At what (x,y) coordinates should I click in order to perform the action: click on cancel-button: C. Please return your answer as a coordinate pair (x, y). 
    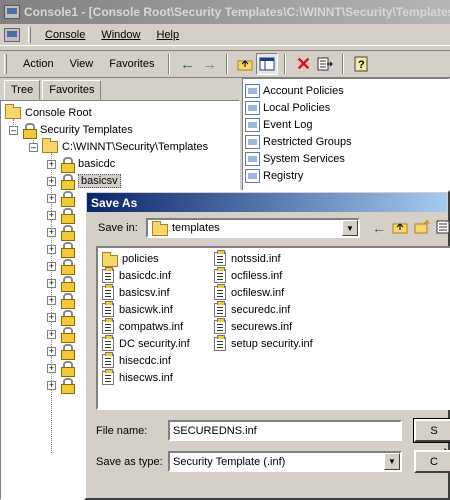
    Looking at the image, I should click on (432, 461).